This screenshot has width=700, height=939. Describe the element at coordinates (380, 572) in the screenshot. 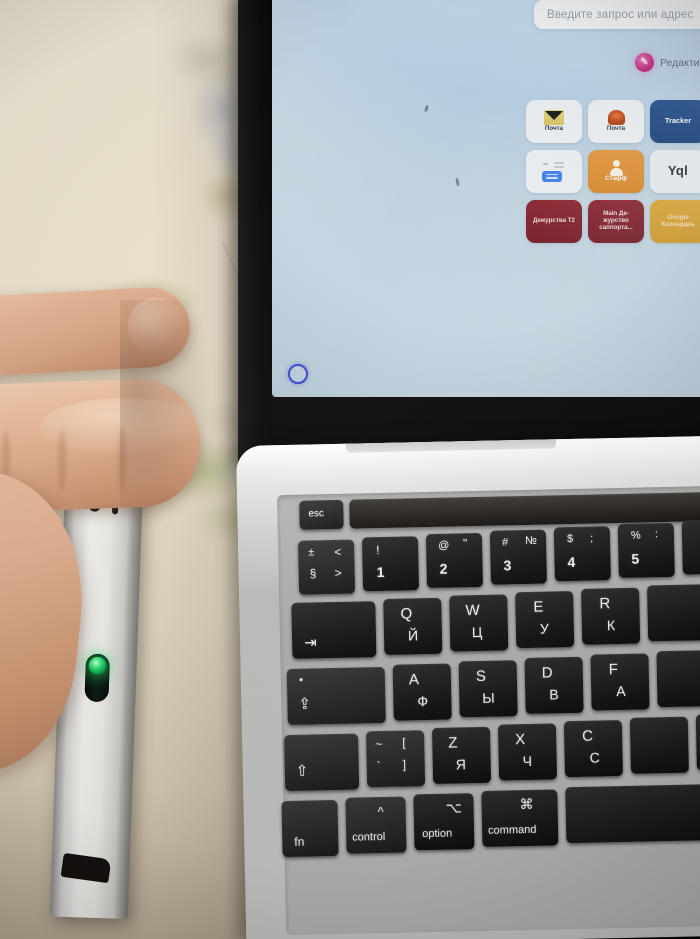

I see `key-label: 1` at that location.